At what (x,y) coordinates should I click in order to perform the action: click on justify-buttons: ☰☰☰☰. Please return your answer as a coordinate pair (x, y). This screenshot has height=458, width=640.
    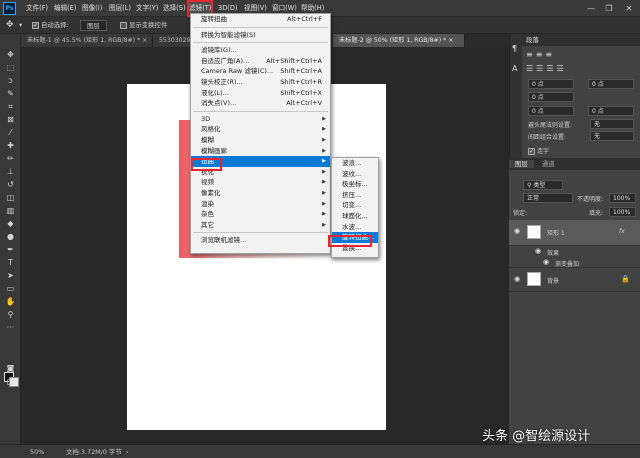
    Looking at the image, I should click on (546, 68).